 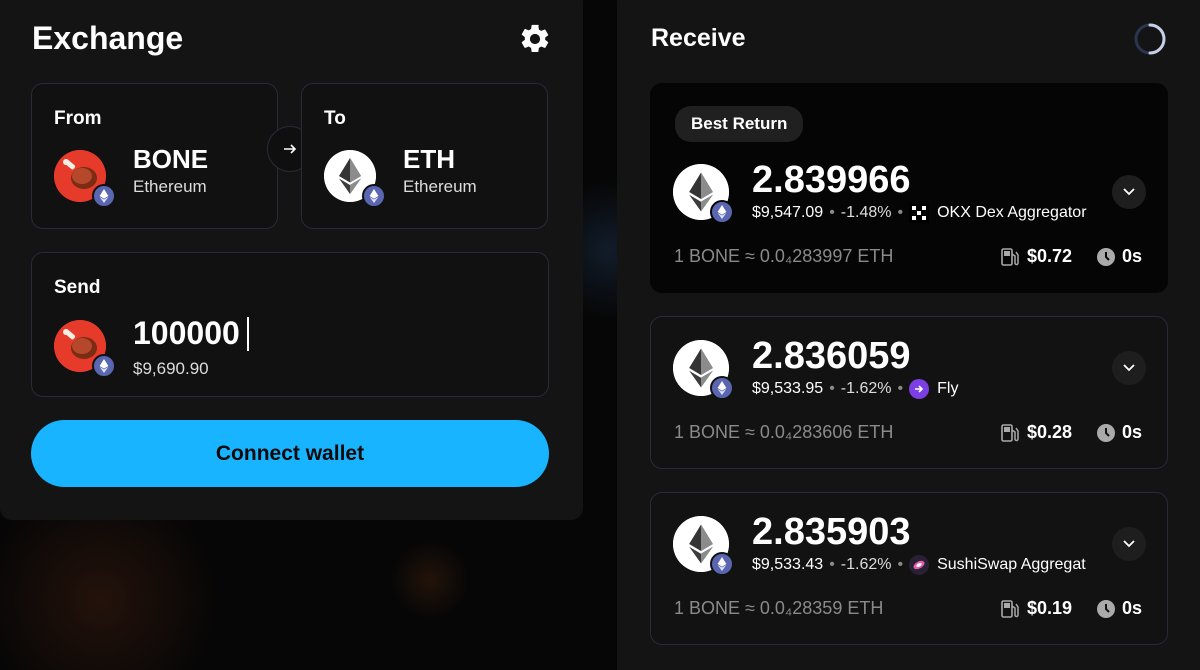 I want to click on gas-fee: $0.28, so click(x=1036, y=432).